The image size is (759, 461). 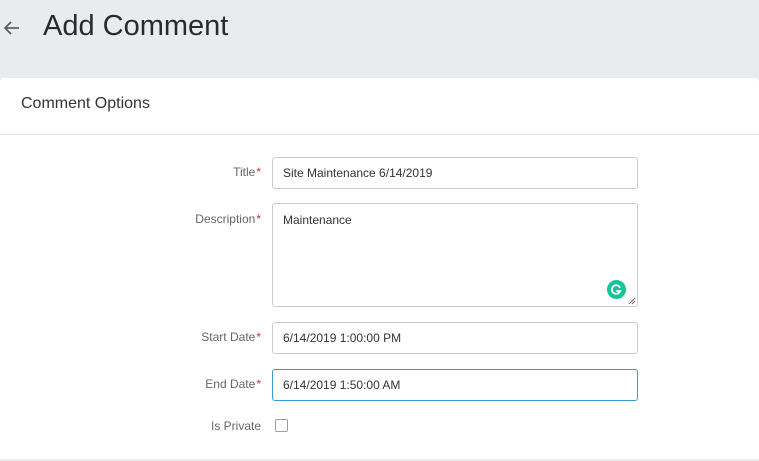 I want to click on back-button, so click(x=12, y=28).